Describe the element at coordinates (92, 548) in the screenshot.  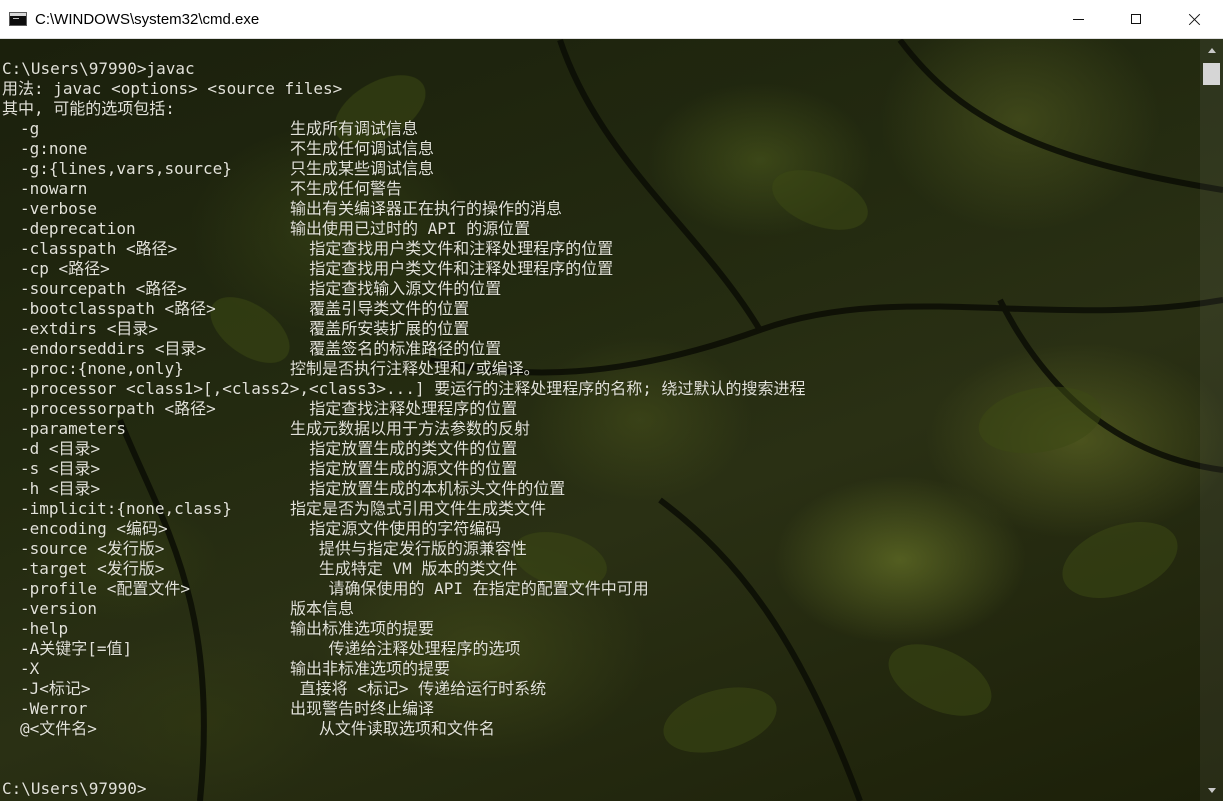
I see `option-flag: -source <发行版>` at that location.